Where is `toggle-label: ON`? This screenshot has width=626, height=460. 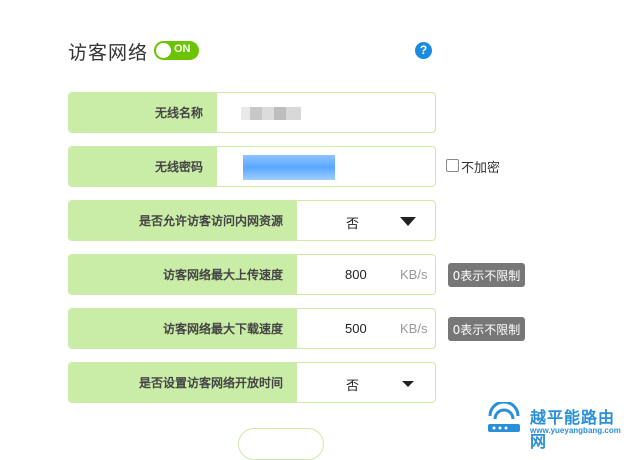
toggle-label: ON is located at coordinates (182, 49).